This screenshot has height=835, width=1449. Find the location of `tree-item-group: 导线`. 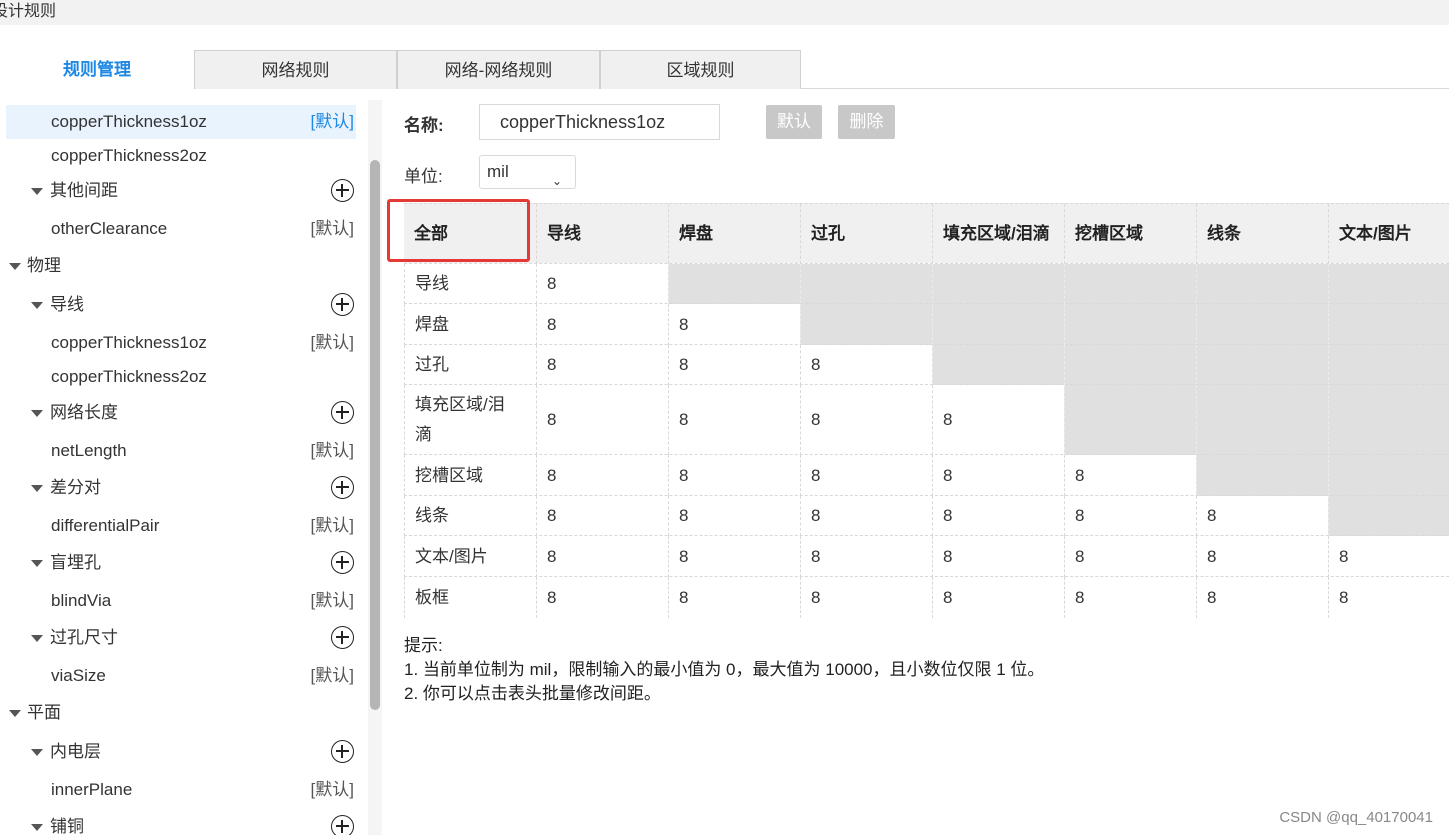

tree-item-group: 导线 is located at coordinates (181, 305).